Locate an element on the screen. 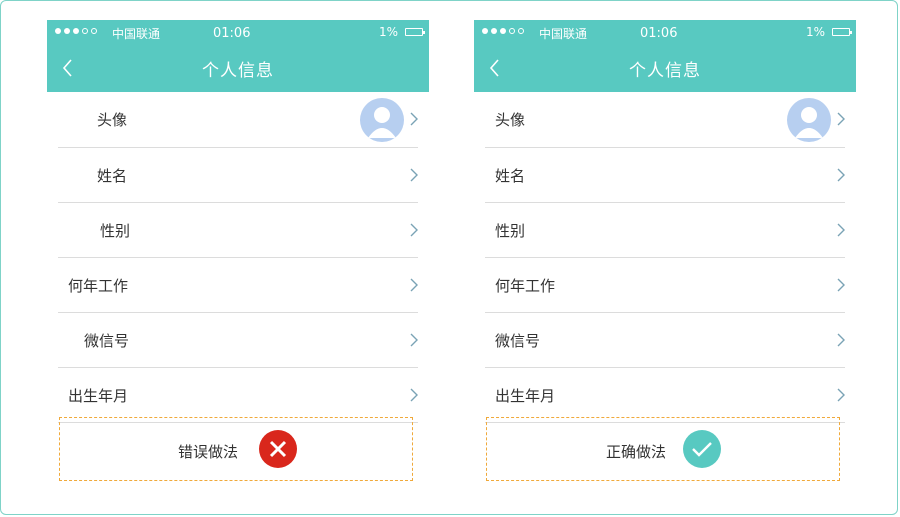 This screenshot has width=900, height=517. verdict-label: 正确做法 is located at coordinates (636, 452).